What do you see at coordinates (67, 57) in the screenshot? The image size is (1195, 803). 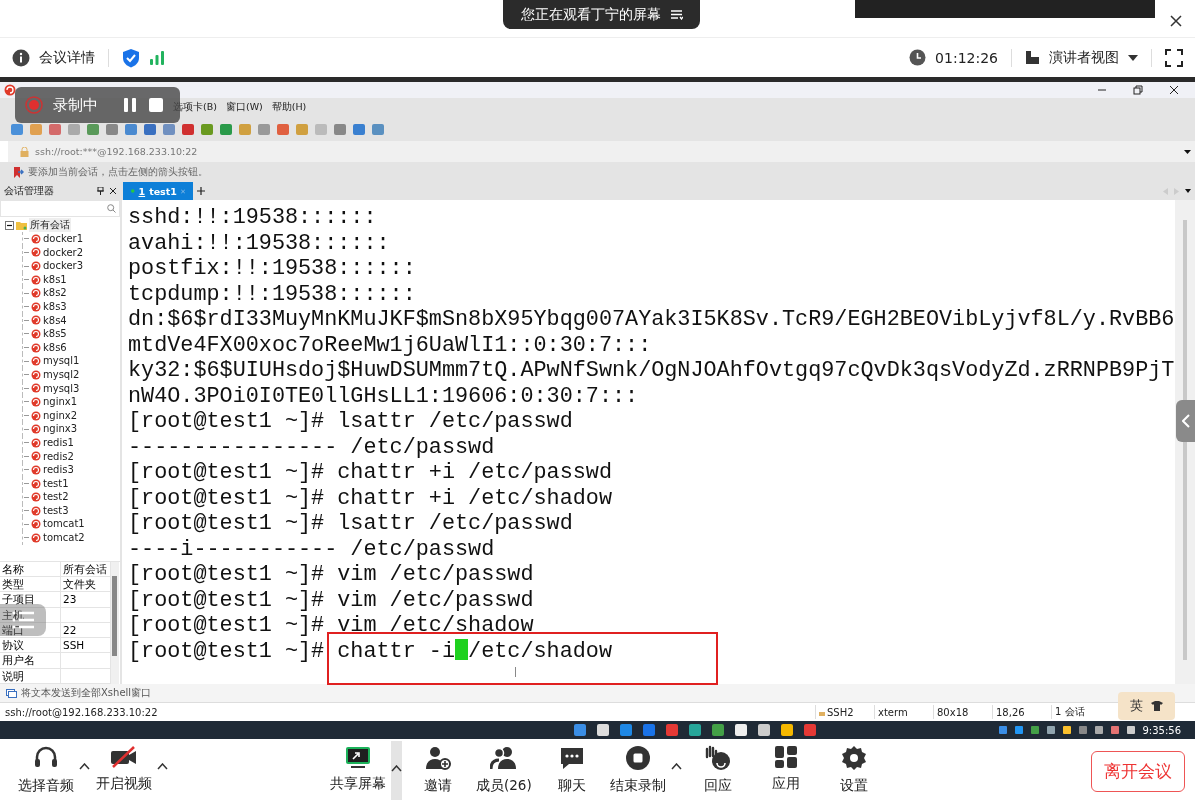 I see `meeting-details-link: 会议详情` at bounding box center [67, 57].